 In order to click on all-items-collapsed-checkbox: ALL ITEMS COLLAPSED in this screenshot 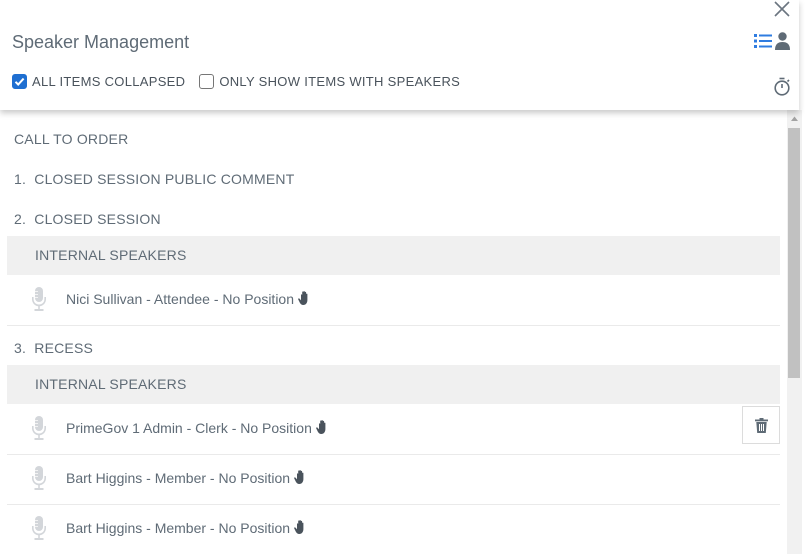, I will do `click(98, 81)`.